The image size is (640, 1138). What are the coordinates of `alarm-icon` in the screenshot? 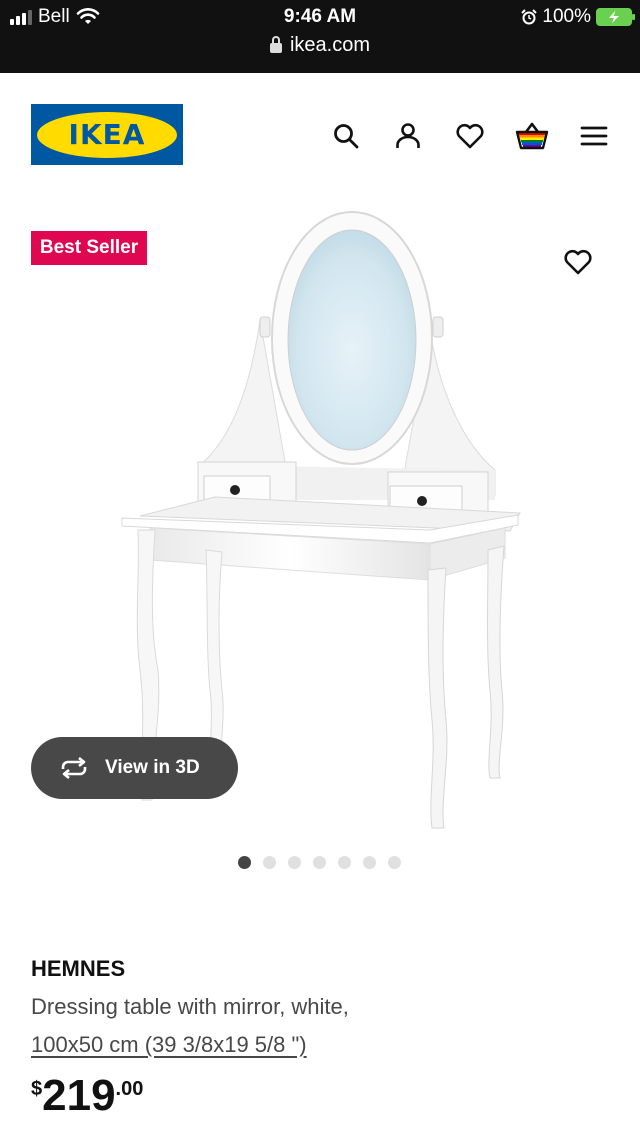 It's located at (529, 17).